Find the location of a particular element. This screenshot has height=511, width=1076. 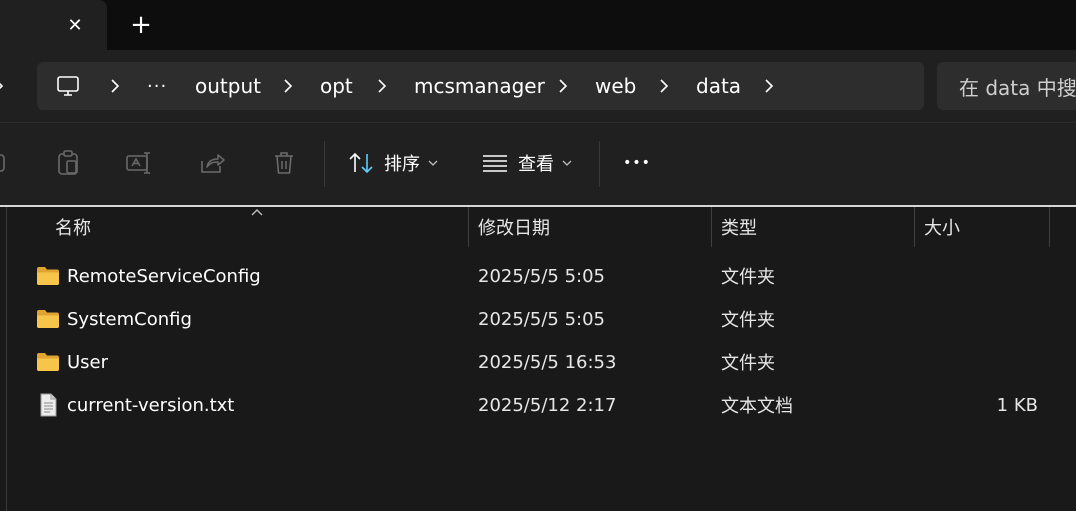

search-input: 在 data 中搜索 is located at coordinates (1006, 86).